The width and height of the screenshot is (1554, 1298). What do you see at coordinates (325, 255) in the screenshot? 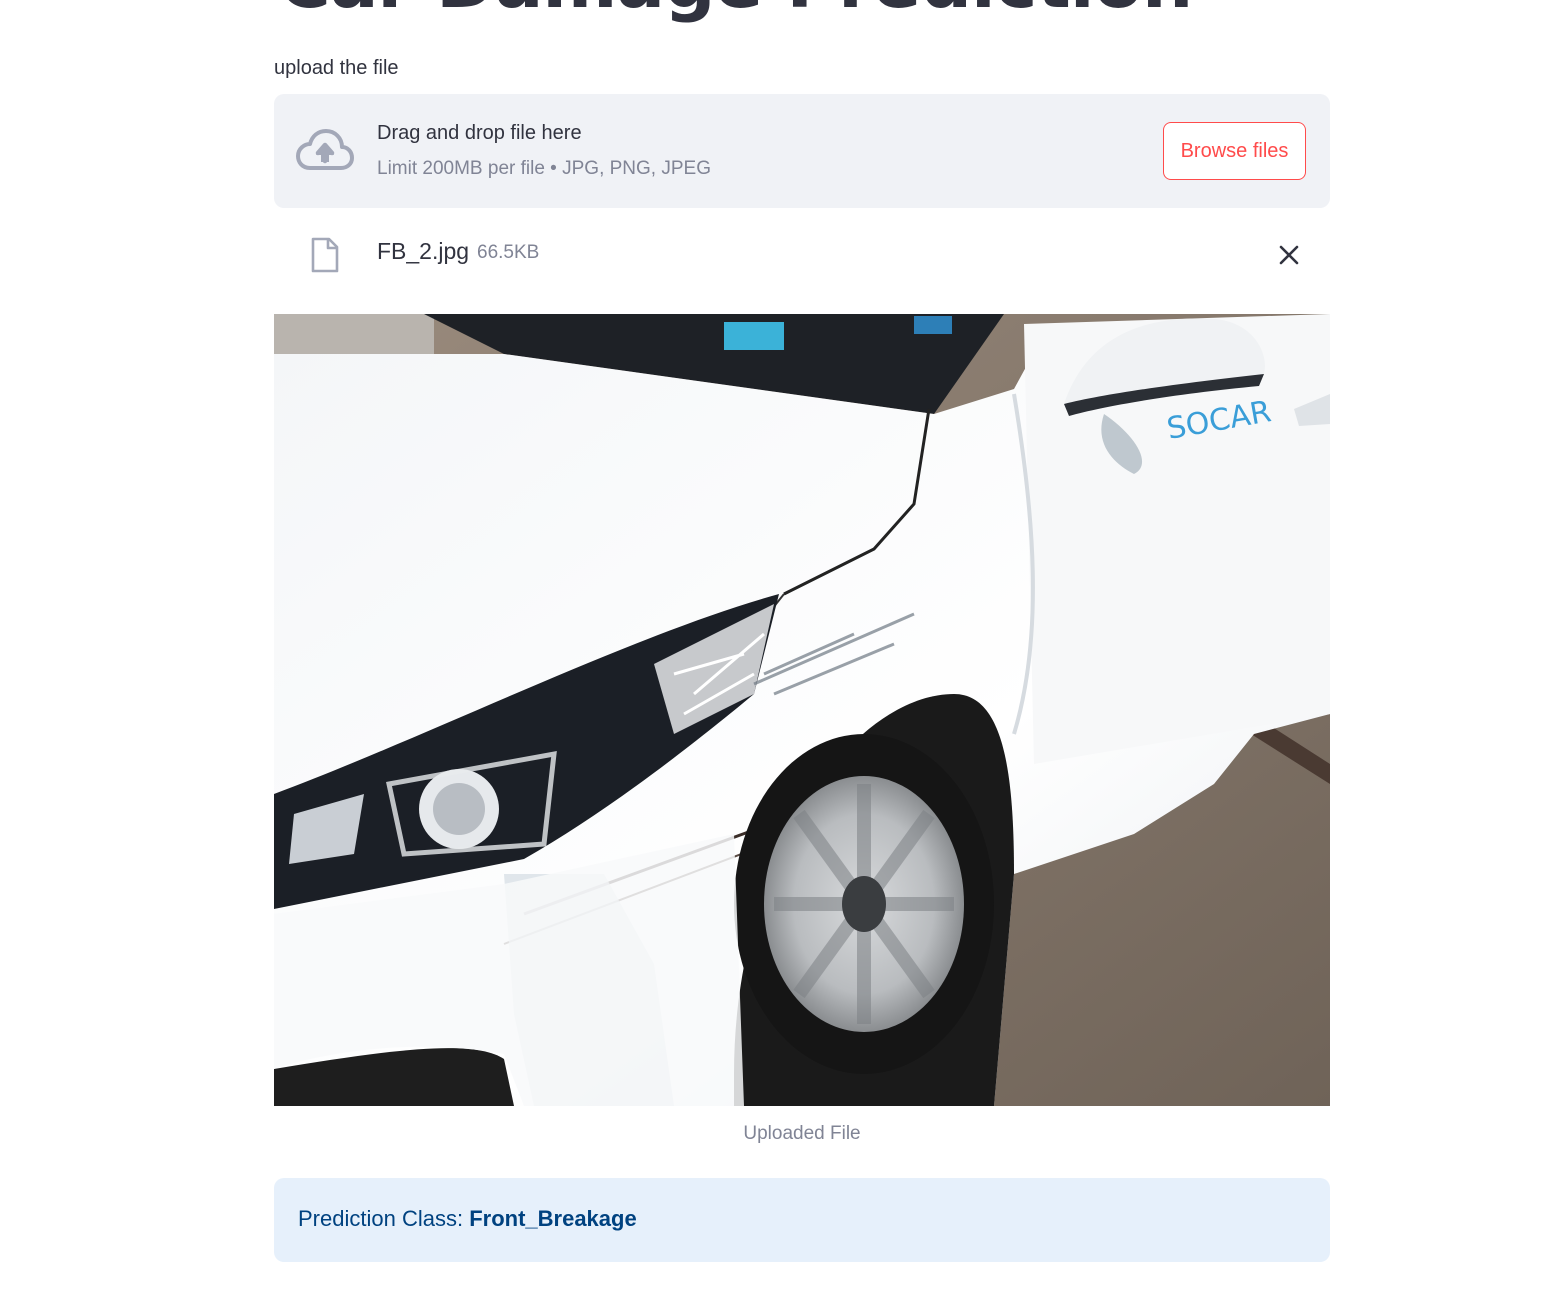
I see `file-icon` at bounding box center [325, 255].